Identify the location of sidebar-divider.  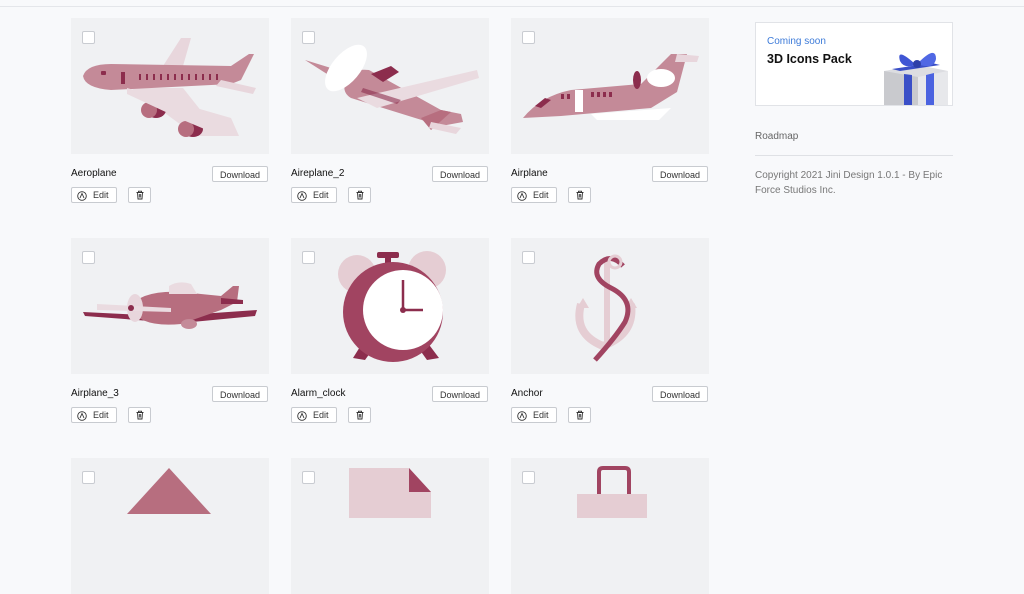
(854, 155).